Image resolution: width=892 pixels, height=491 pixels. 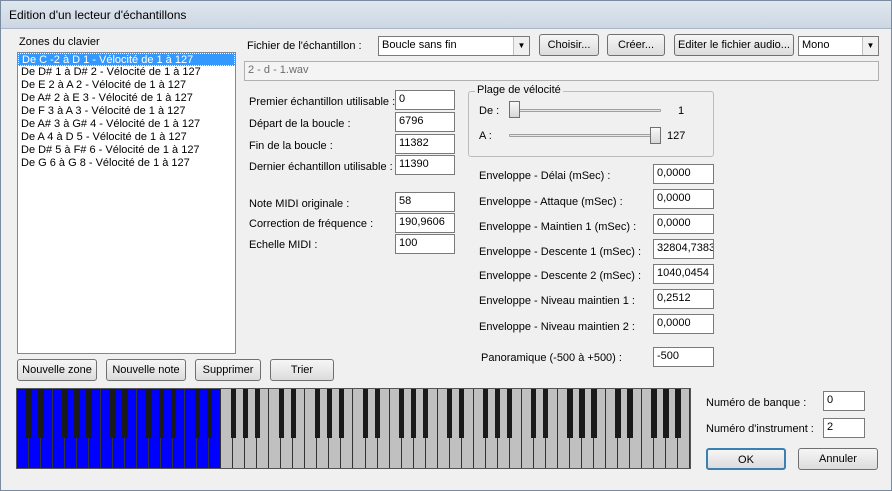 I want to click on envelope-hold-label: Enveloppe - Maintien 1 (mSec) :, so click(x=558, y=227).